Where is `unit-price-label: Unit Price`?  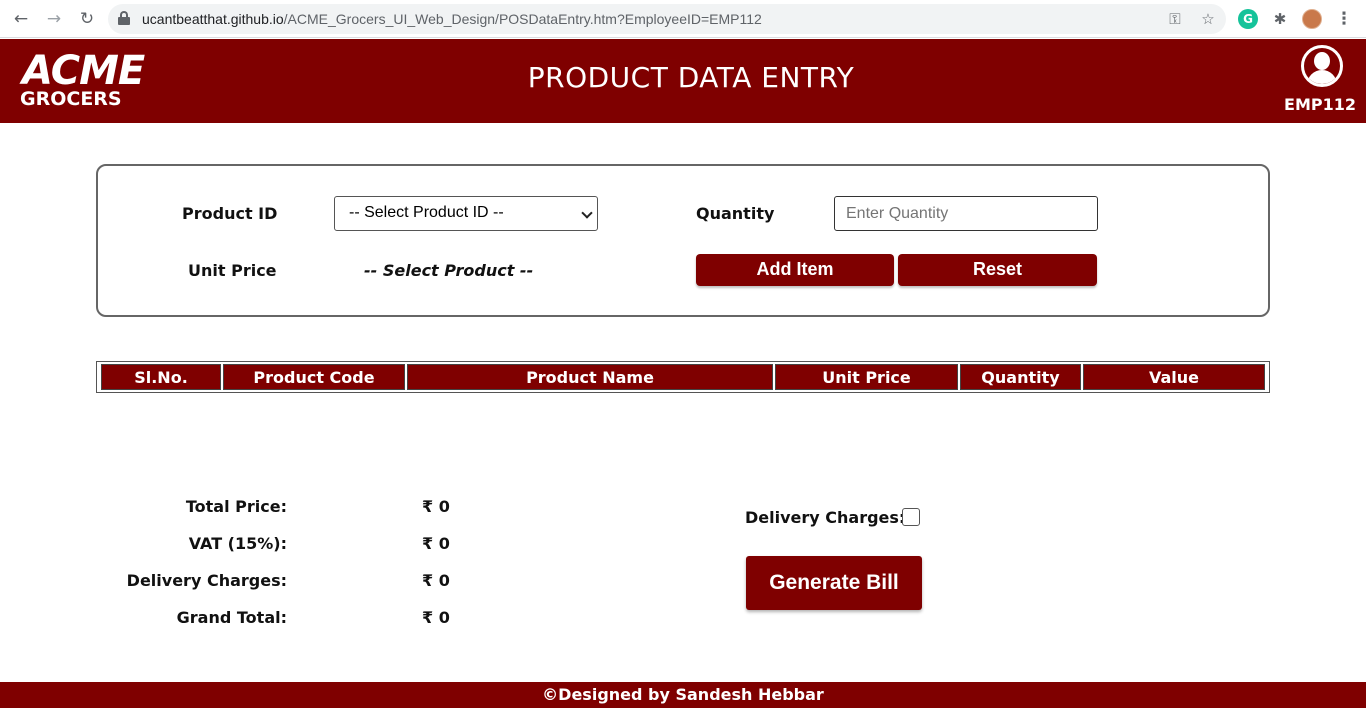 unit-price-label: Unit Price is located at coordinates (232, 270).